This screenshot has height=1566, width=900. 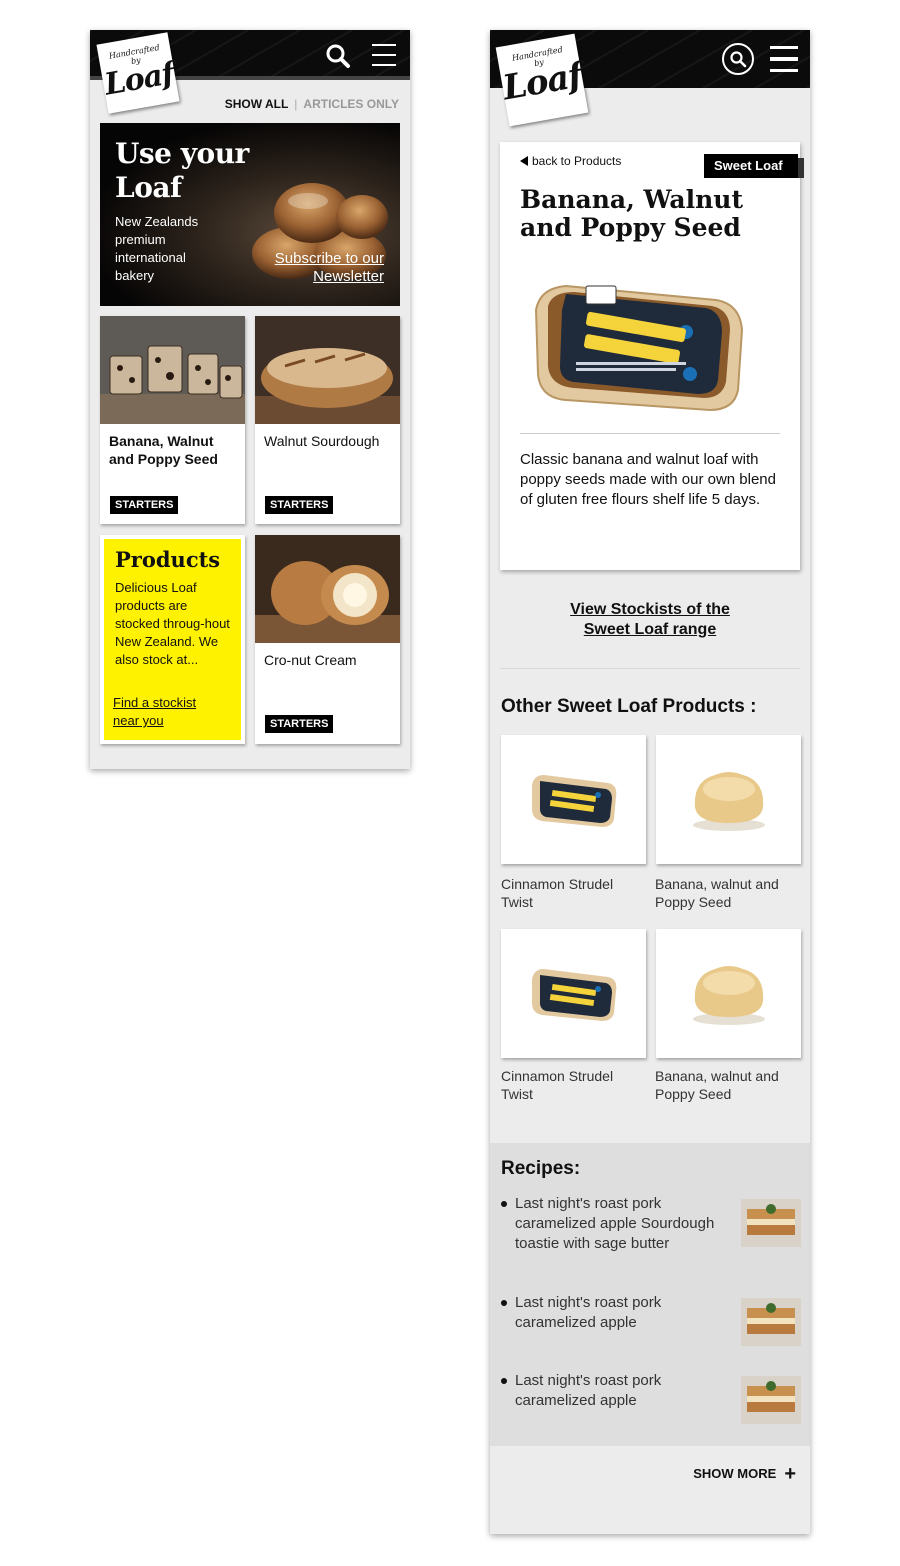 What do you see at coordinates (327, 370) in the screenshot?
I see `sourdough-image` at bounding box center [327, 370].